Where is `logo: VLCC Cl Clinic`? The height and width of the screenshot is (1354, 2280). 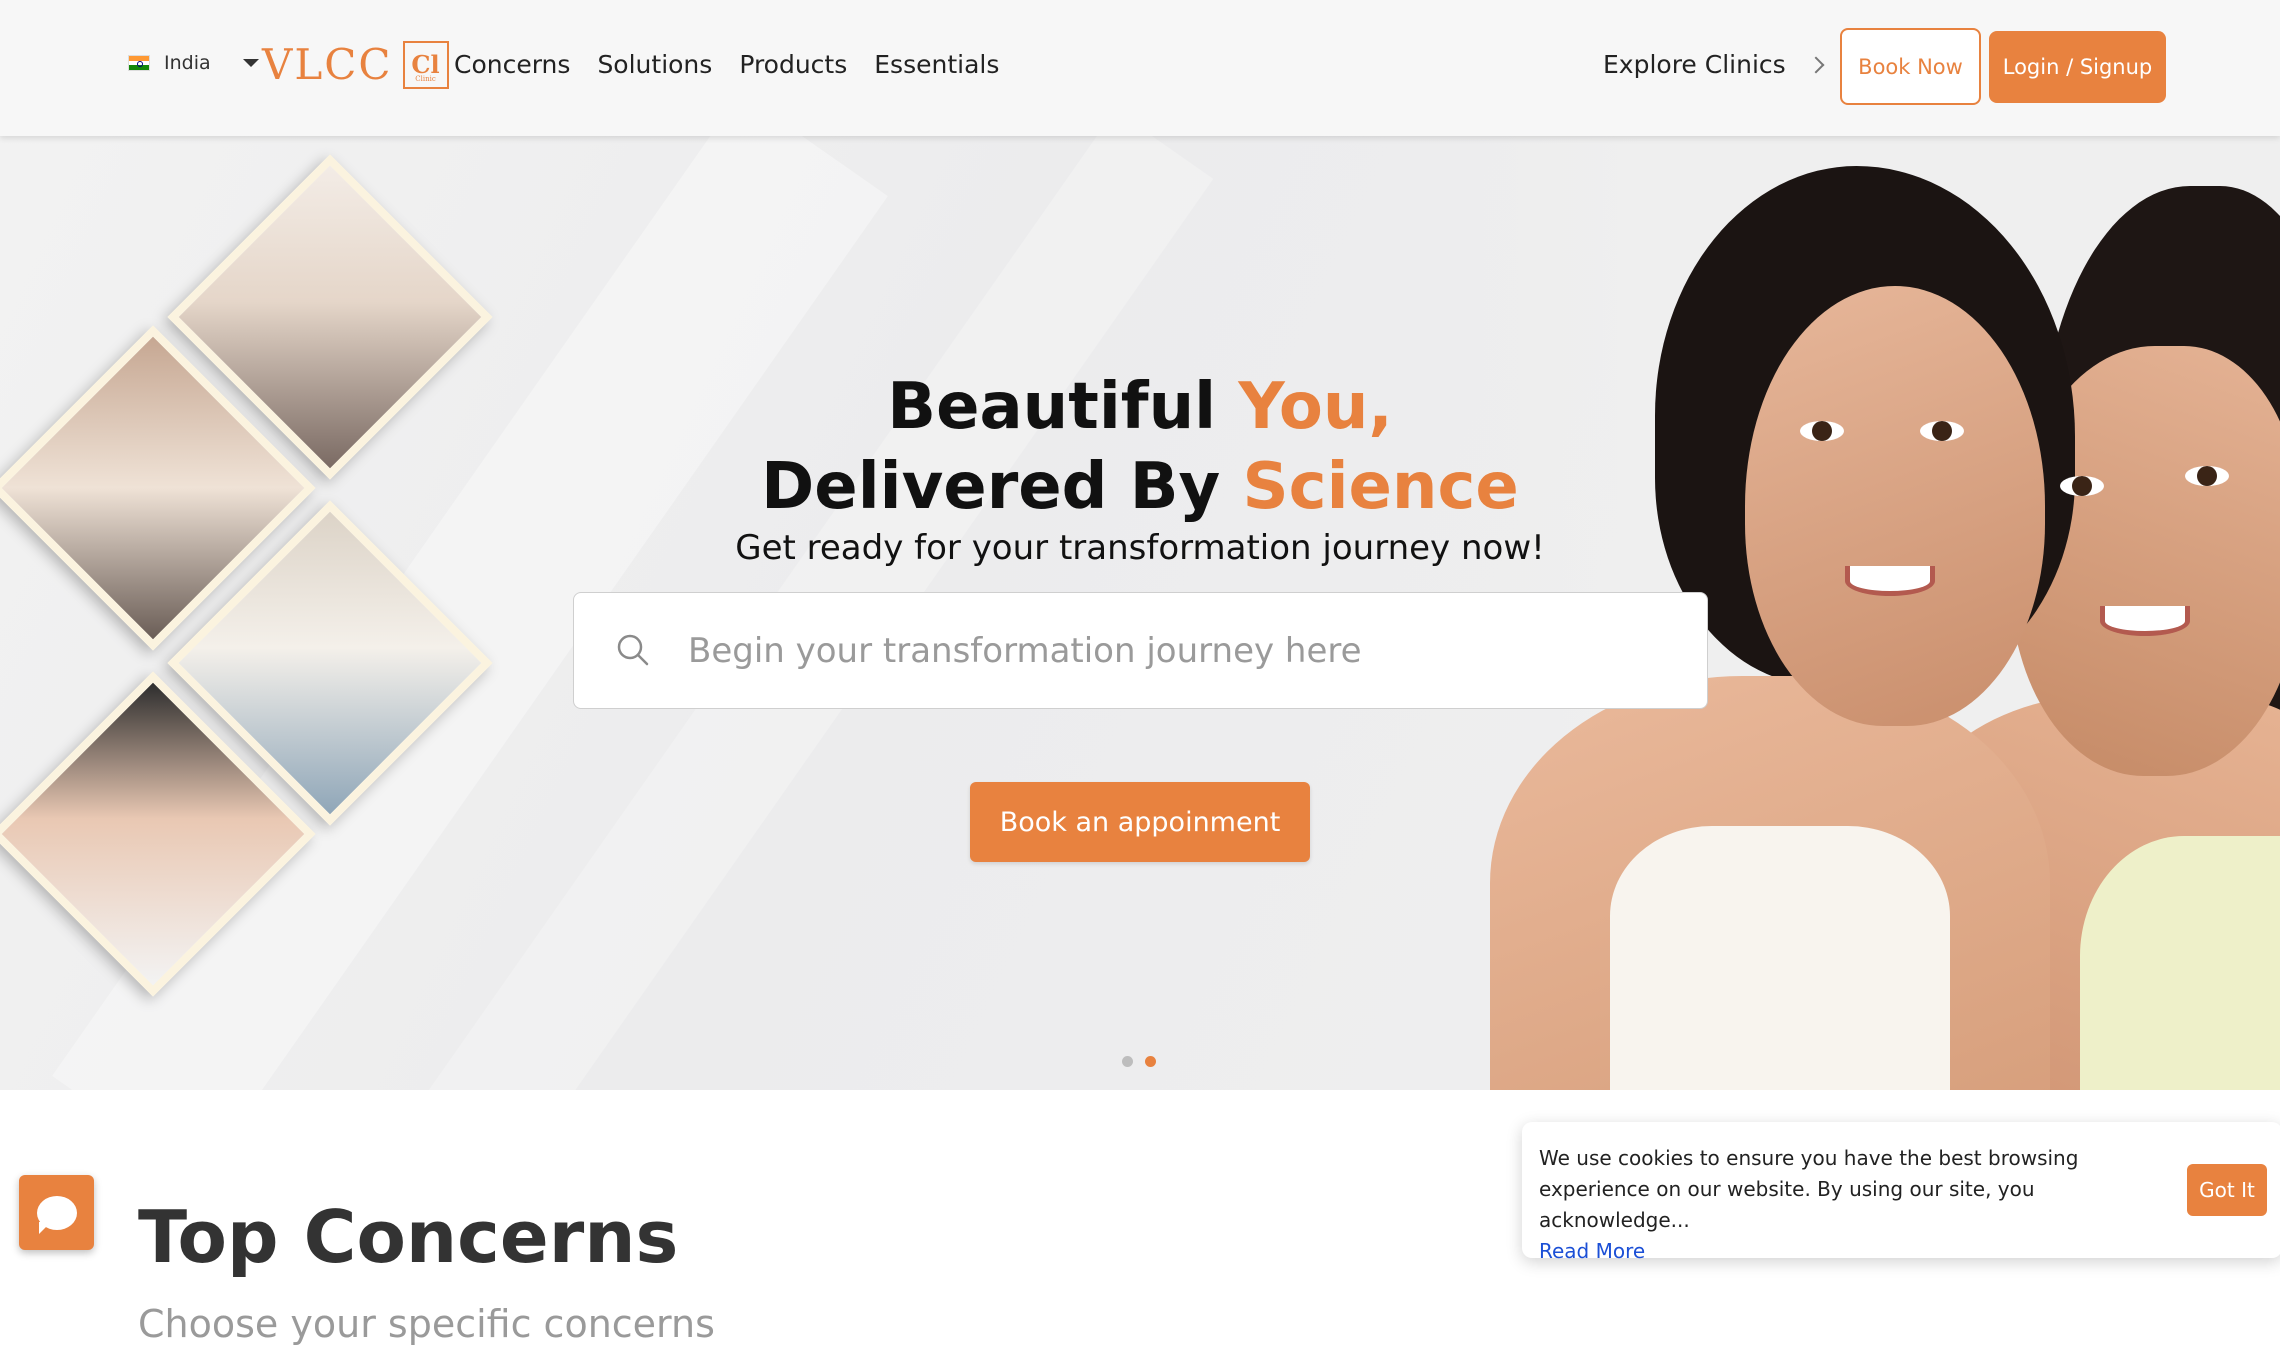 logo: VLCC Cl Clinic is located at coordinates (355, 64).